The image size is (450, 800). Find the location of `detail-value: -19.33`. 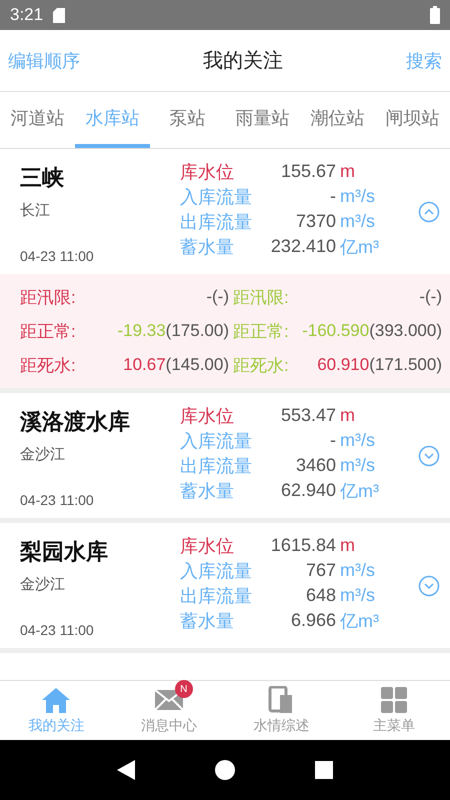

detail-value: -19.33 is located at coordinates (141, 331).